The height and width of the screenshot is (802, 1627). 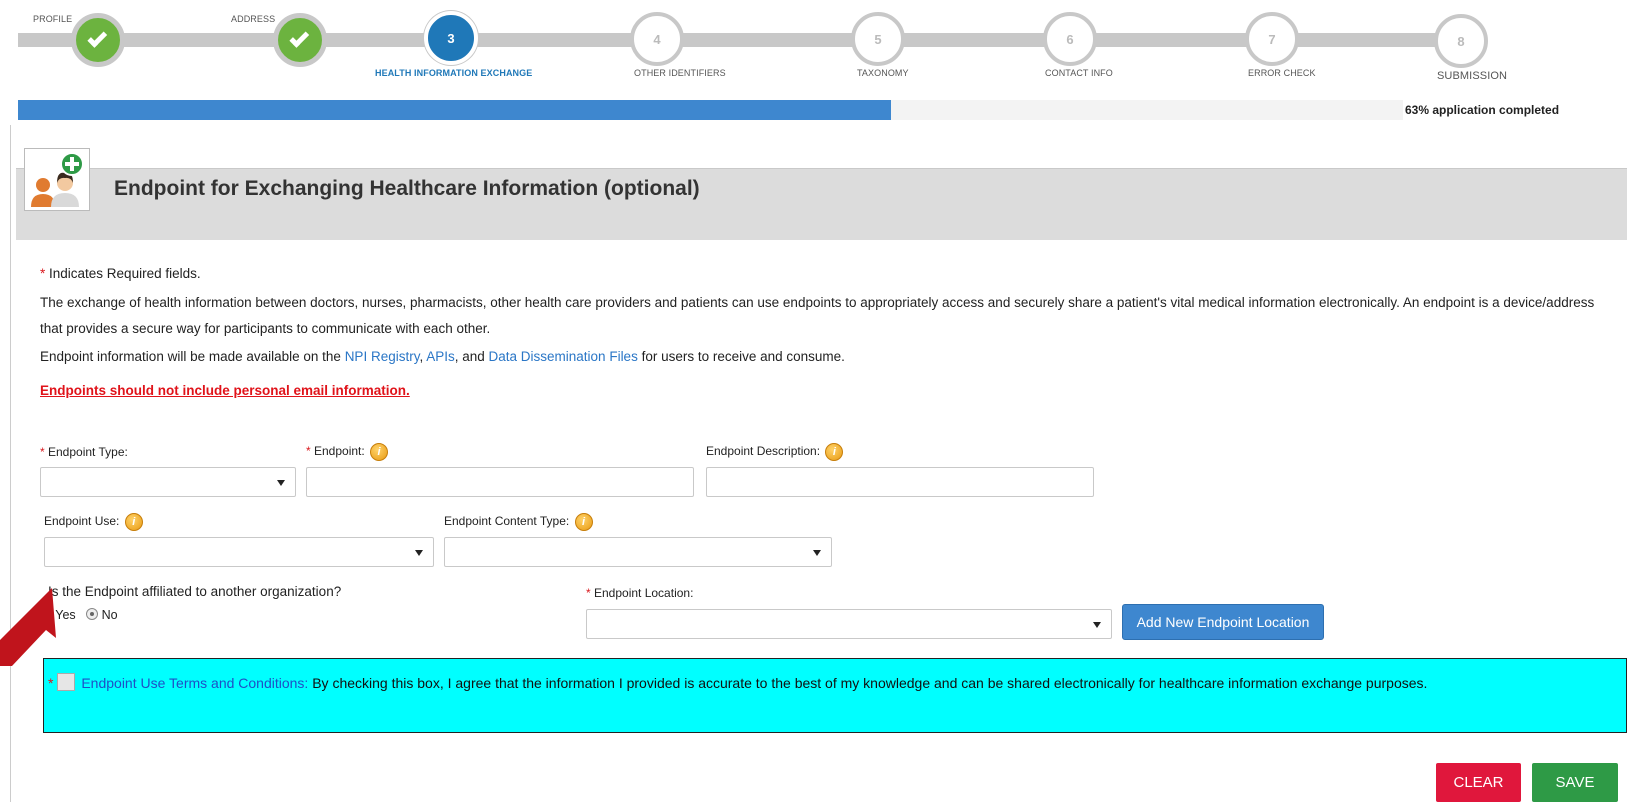 I want to click on step-label-other-identifiers: OTHER IDENTIFIERS, so click(x=680, y=73).